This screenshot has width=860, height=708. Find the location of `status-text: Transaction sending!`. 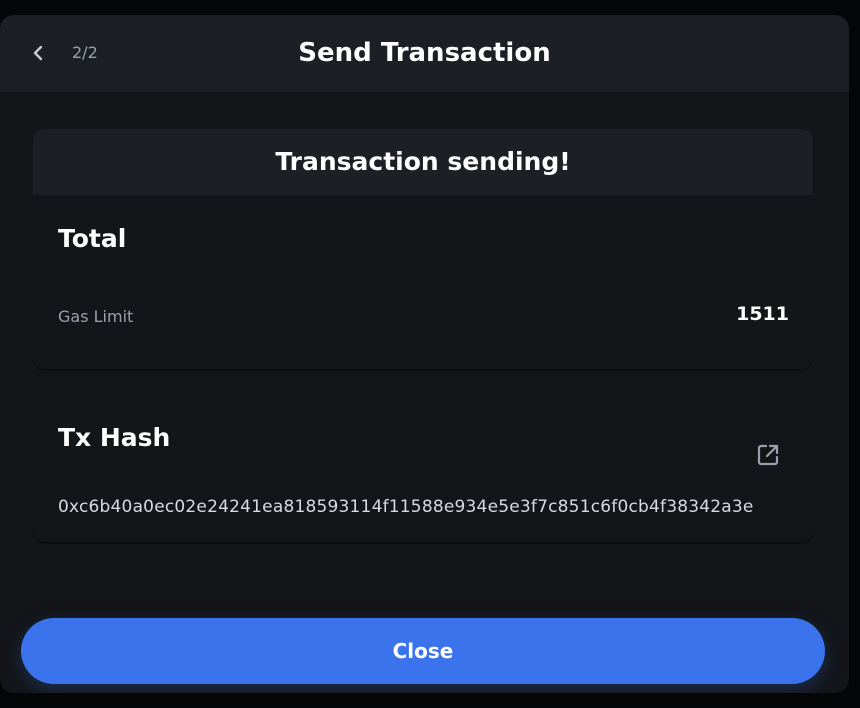

status-text: Transaction sending! is located at coordinates (423, 161).